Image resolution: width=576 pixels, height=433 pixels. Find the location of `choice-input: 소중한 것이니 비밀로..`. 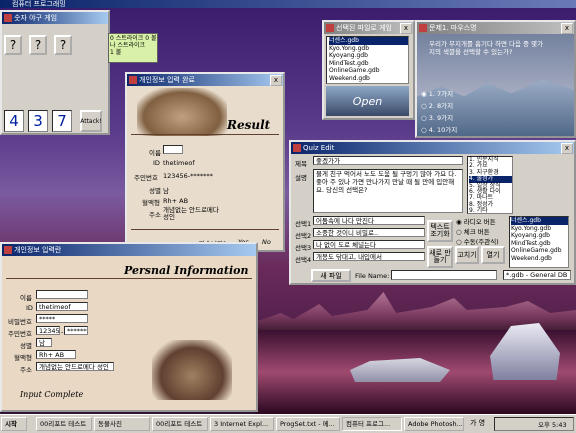

choice-input: 소중한 것이니 비밀로.. is located at coordinates (369, 232).